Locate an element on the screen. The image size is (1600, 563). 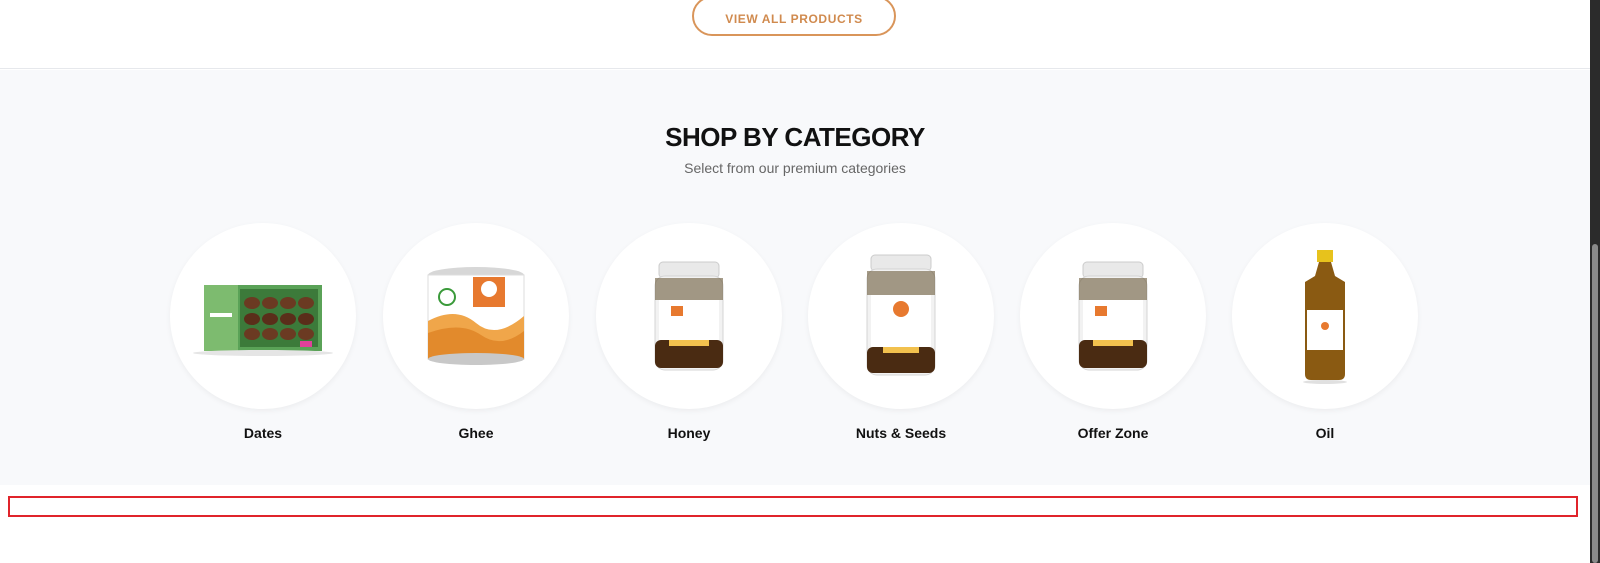
category-card-honey: Honey is located at coordinates (689, 332).